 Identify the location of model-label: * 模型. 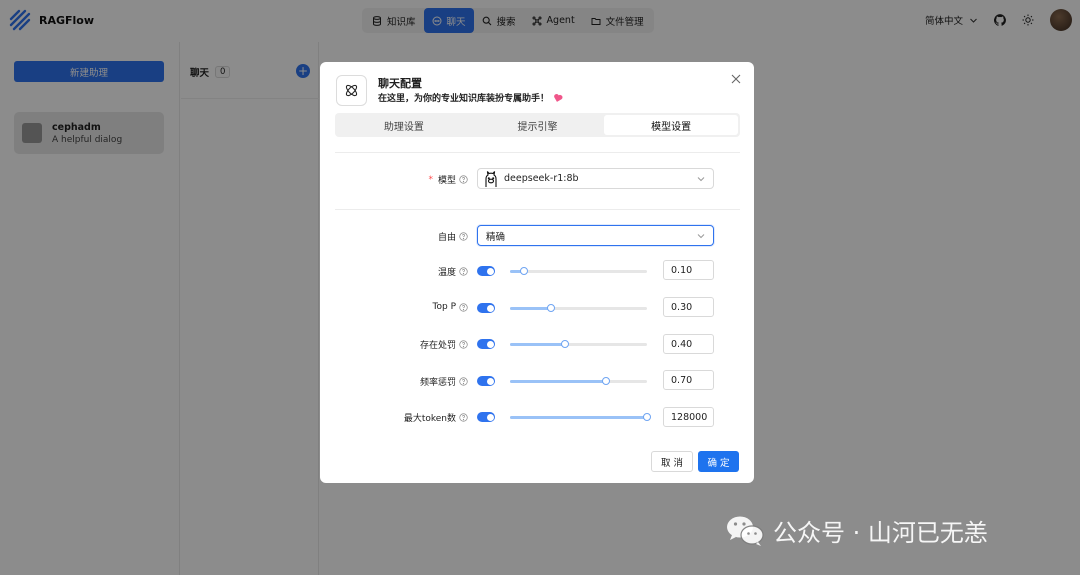
(424, 179).